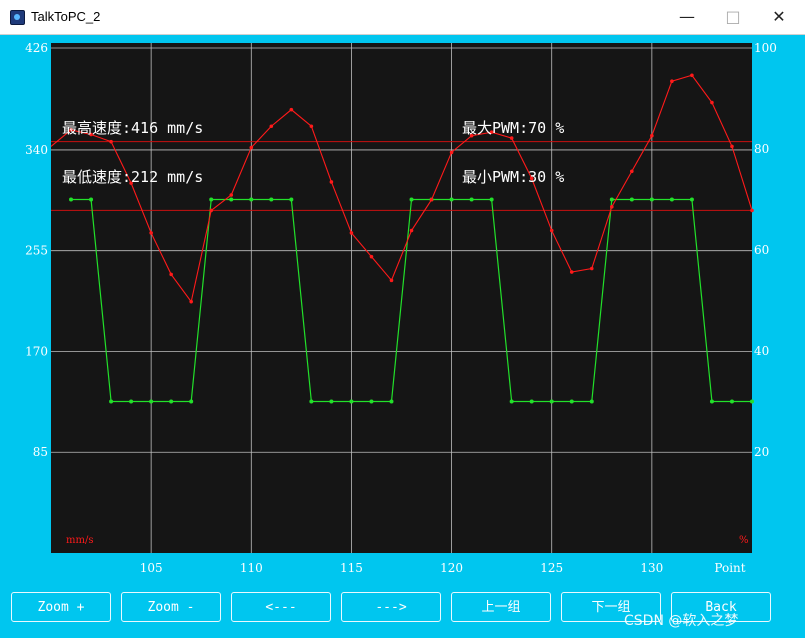 The height and width of the screenshot is (638, 805). What do you see at coordinates (36, 150) in the screenshot?
I see `left-tick-label: 340` at bounding box center [36, 150].